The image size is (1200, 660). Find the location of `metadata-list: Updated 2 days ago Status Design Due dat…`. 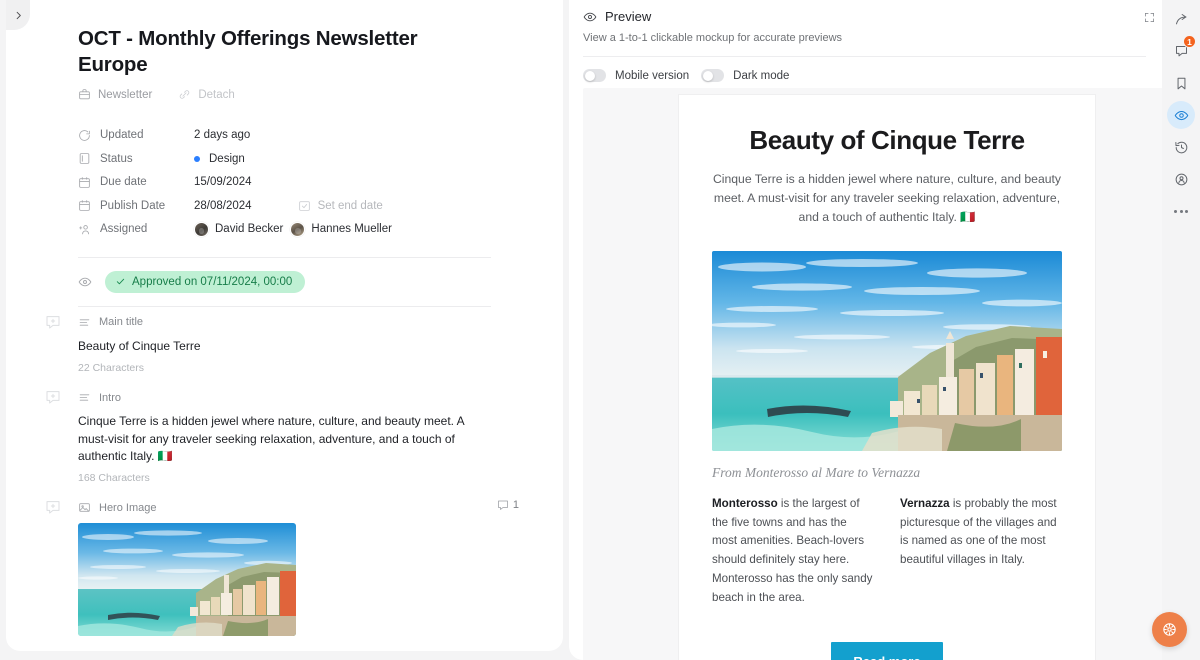

metadata-list: Updated 2 days ago Status Design Due dat… is located at coordinates (284, 182).